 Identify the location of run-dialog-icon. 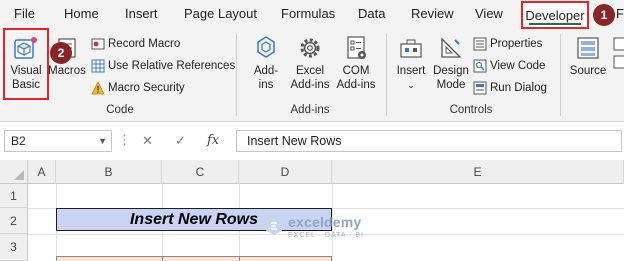
(480, 88).